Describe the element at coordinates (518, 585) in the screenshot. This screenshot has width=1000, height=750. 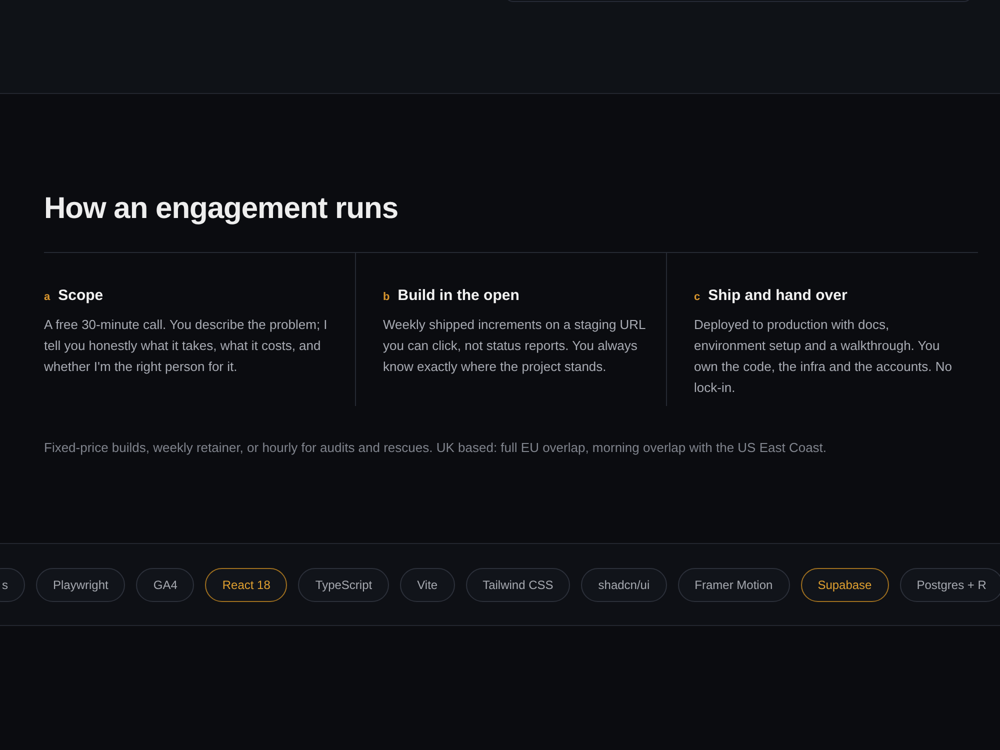
I see `tech-chip: Tailwind CSS` at that location.